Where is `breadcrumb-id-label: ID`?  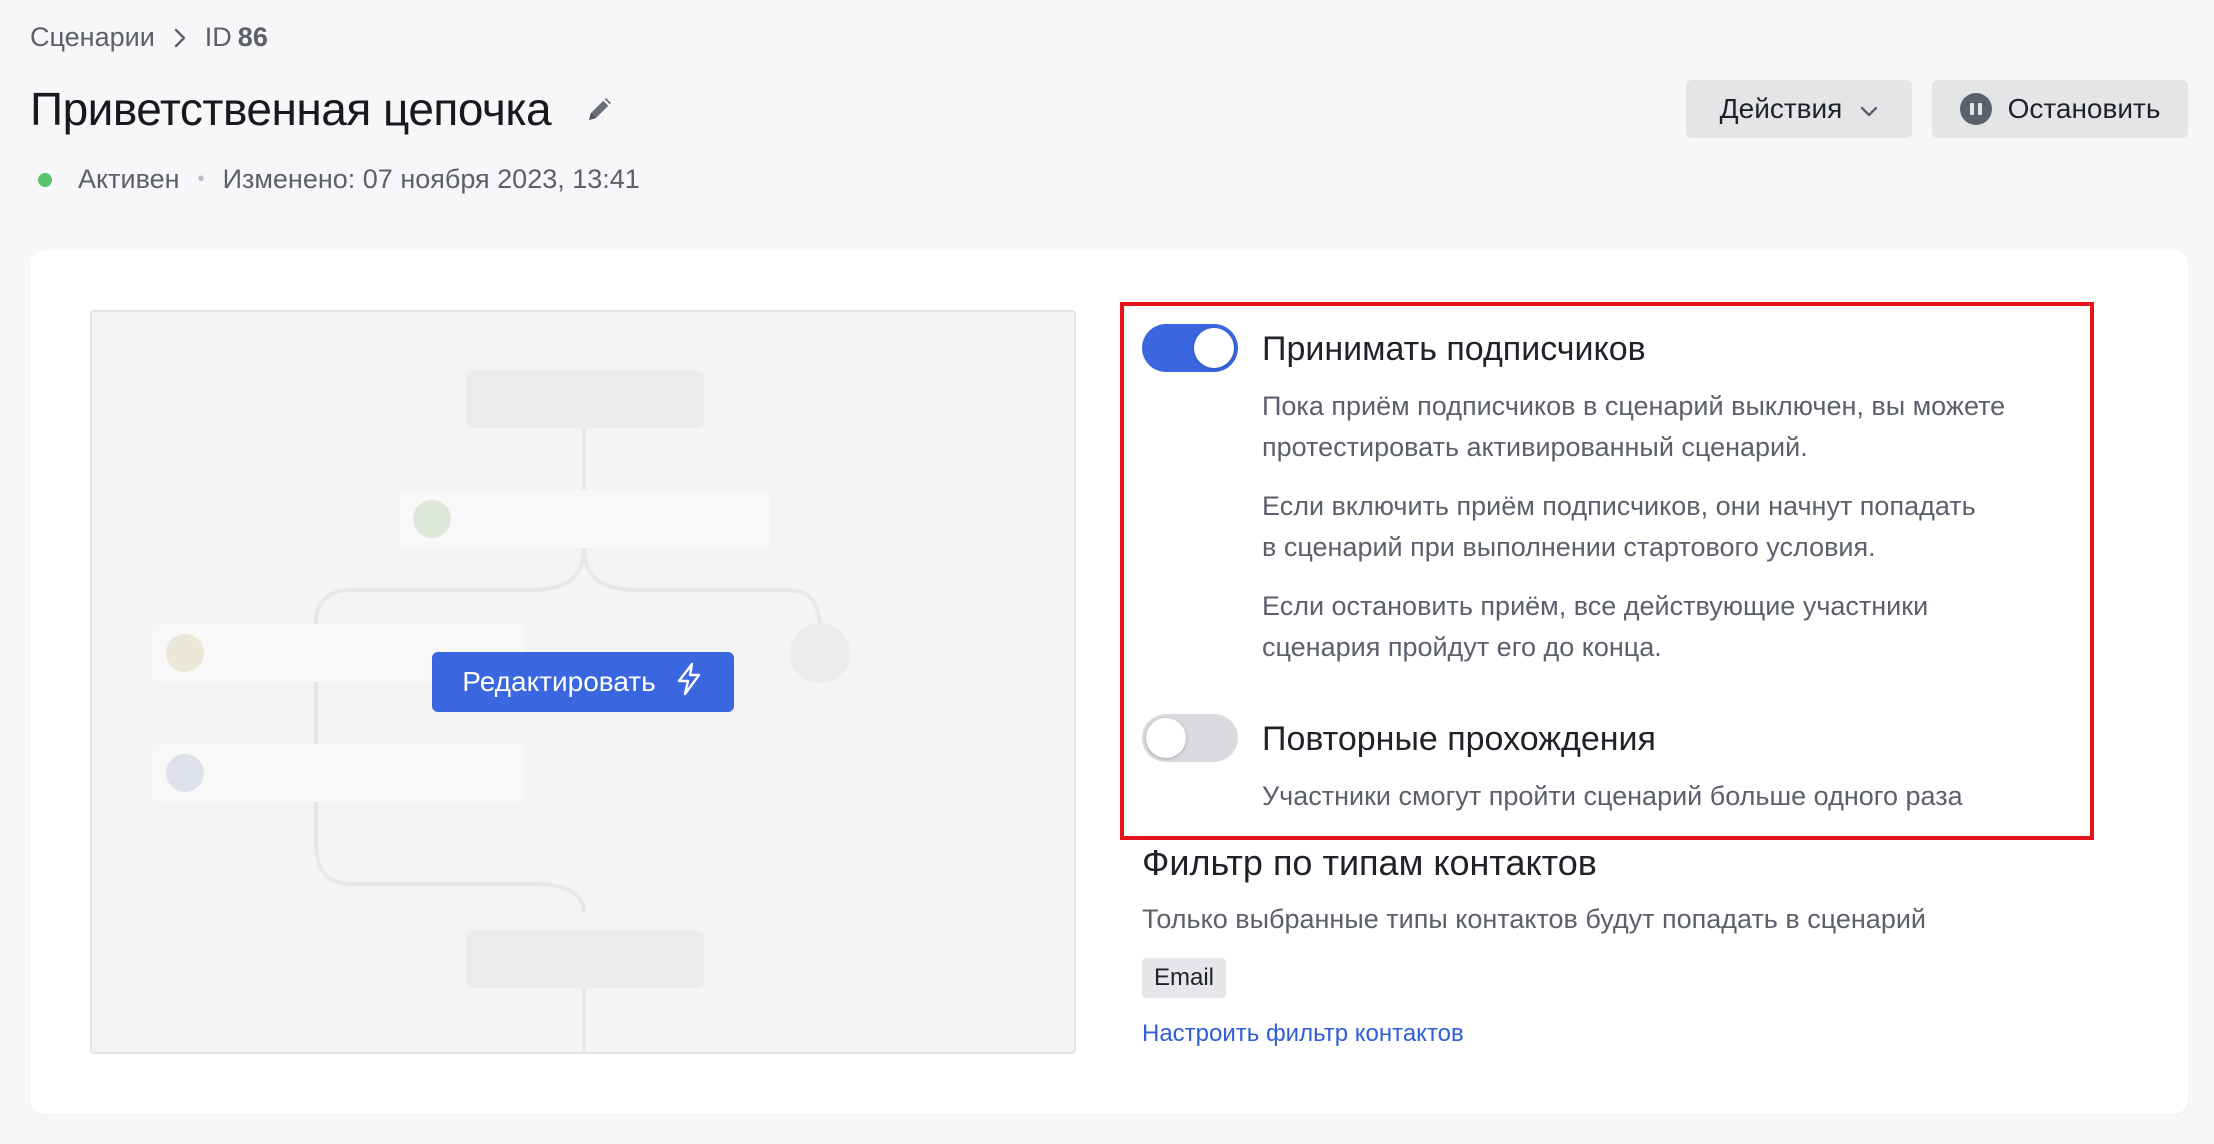
breadcrumb-id-label: ID is located at coordinates (218, 37).